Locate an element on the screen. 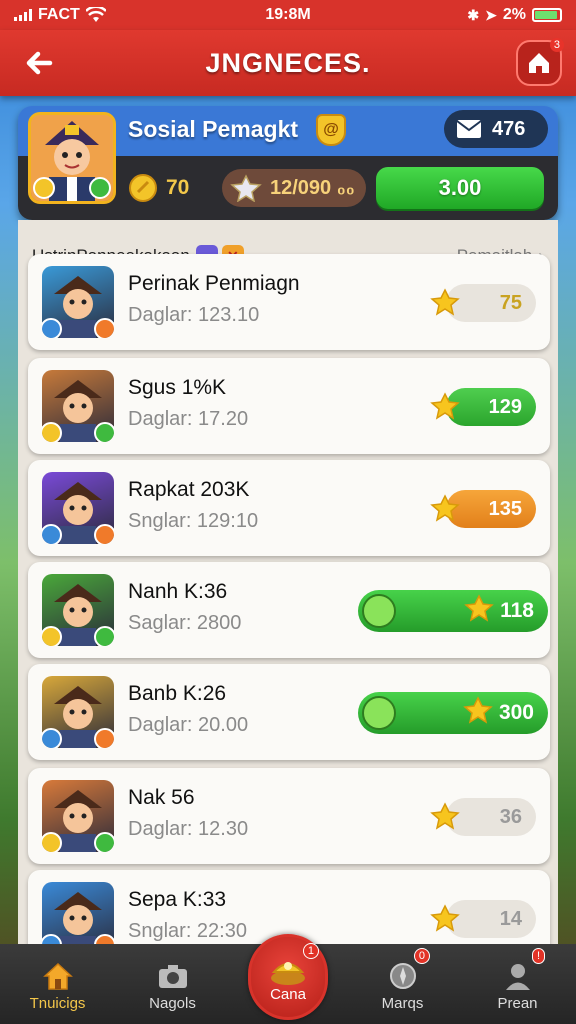  list-item: Banb K:26 Daglar: 20.00 300 is located at coordinates (289, 712).